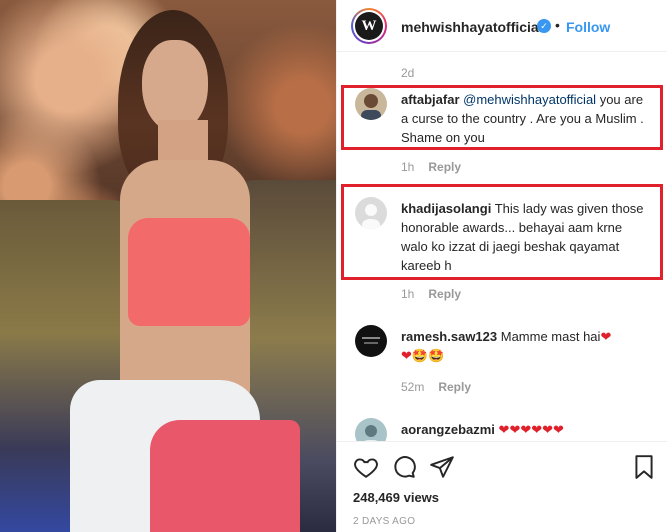 The image size is (667, 532). What do you see at coordinates (384, 521) in the screenshot?
I see `post-date: 2 DAYS AGO` at bounding box center [384, 521].